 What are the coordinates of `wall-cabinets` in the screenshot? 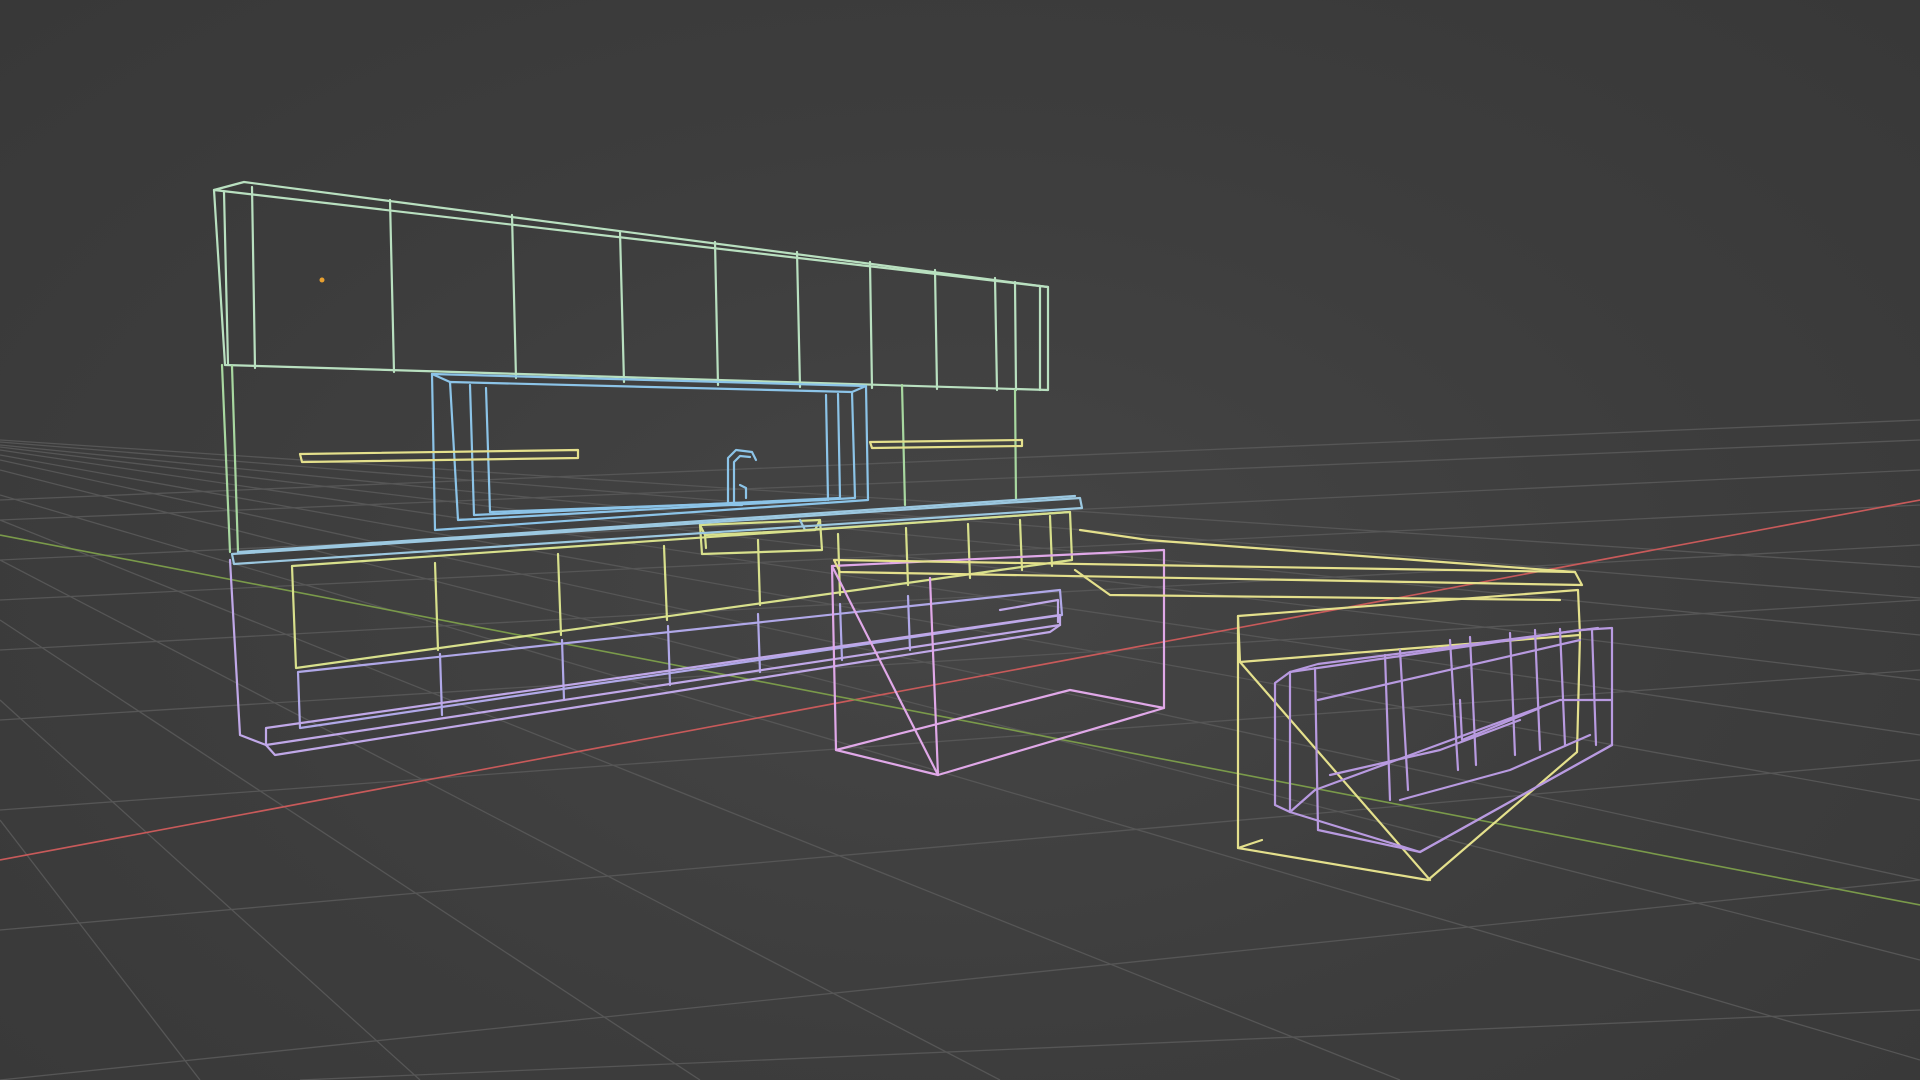 It's located at (631, 286).